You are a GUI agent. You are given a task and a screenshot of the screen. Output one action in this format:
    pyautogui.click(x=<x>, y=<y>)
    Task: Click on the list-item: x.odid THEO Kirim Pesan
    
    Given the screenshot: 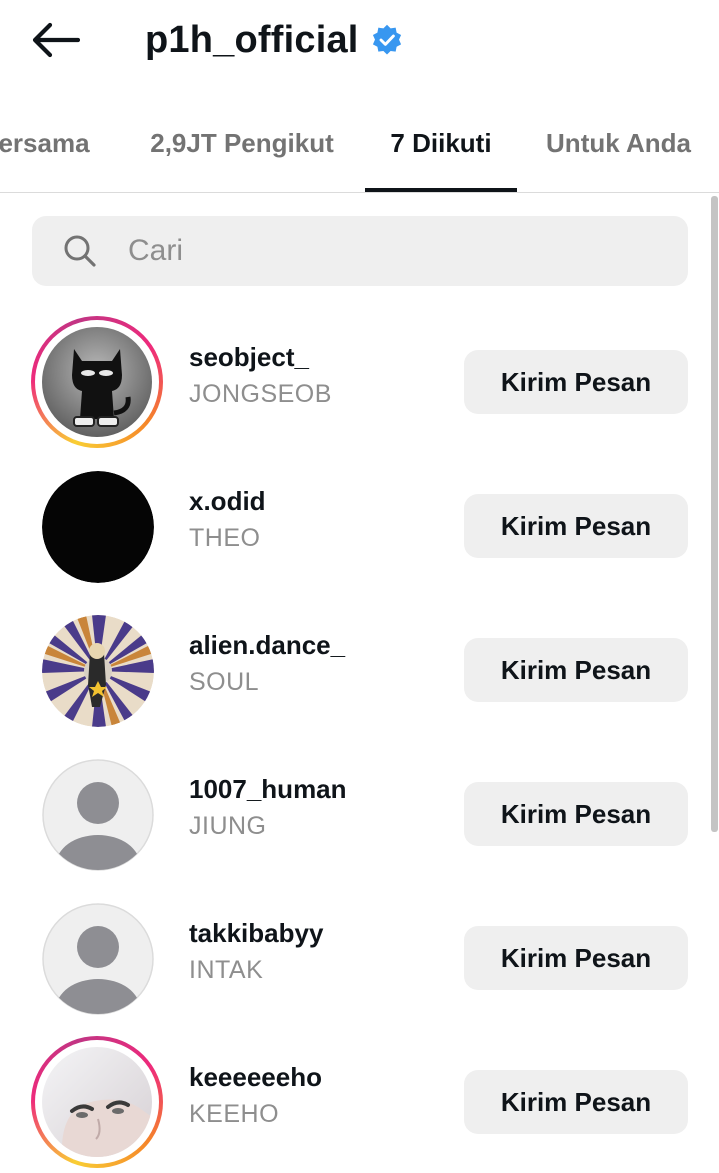 What is the action you would take?
    pyautogui.click(x=359, y=526)
    